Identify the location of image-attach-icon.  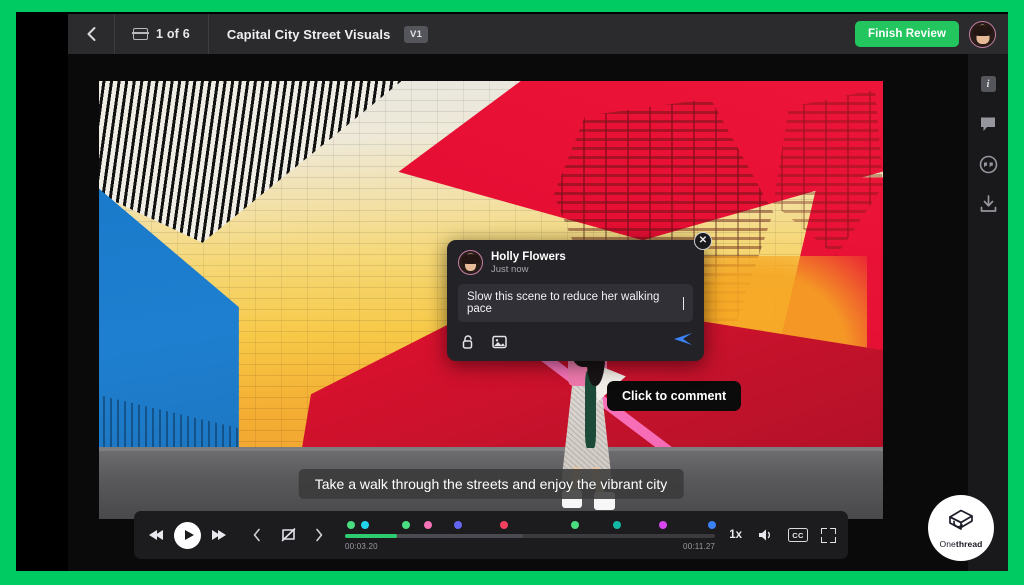
(499, 342).